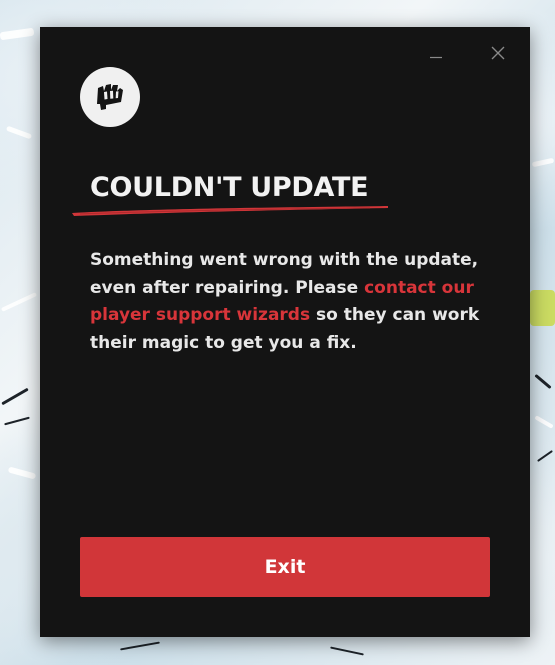 This screenshot has width=555, height=665. I want to click on riot-fist-icon, so click(110, 97).